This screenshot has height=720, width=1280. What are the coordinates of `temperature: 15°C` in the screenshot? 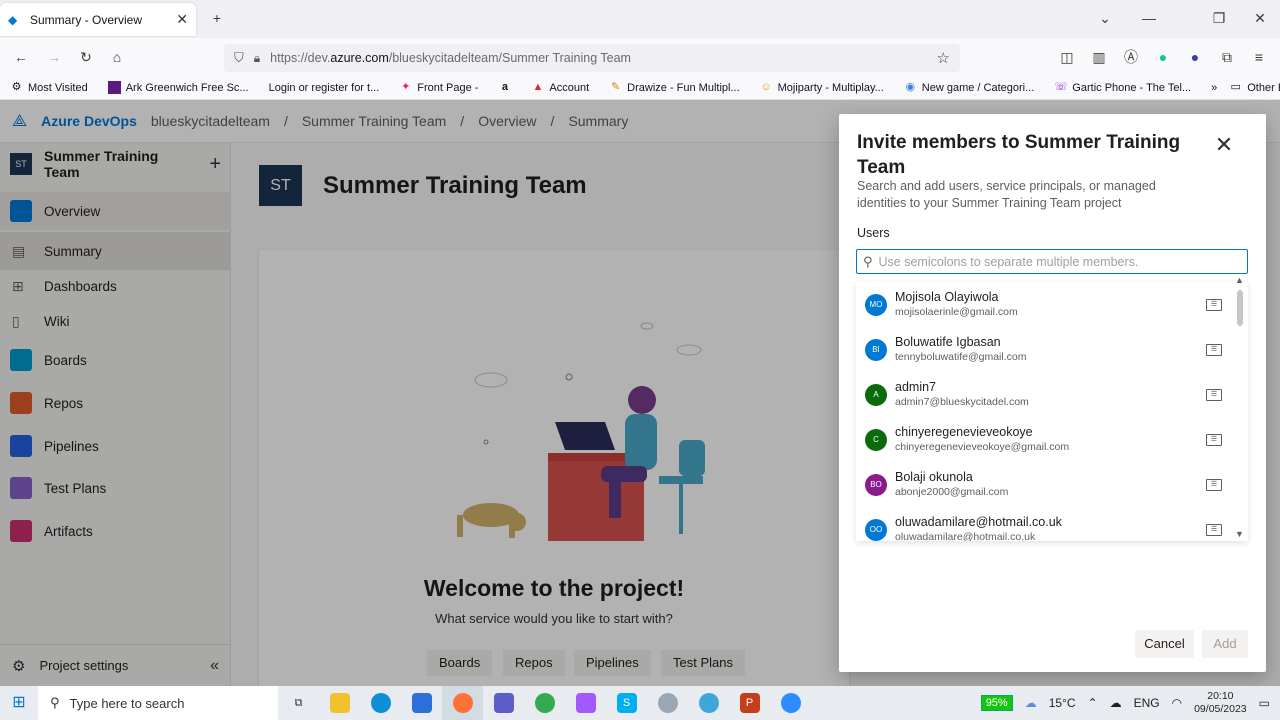 It's located at (1062, 703).